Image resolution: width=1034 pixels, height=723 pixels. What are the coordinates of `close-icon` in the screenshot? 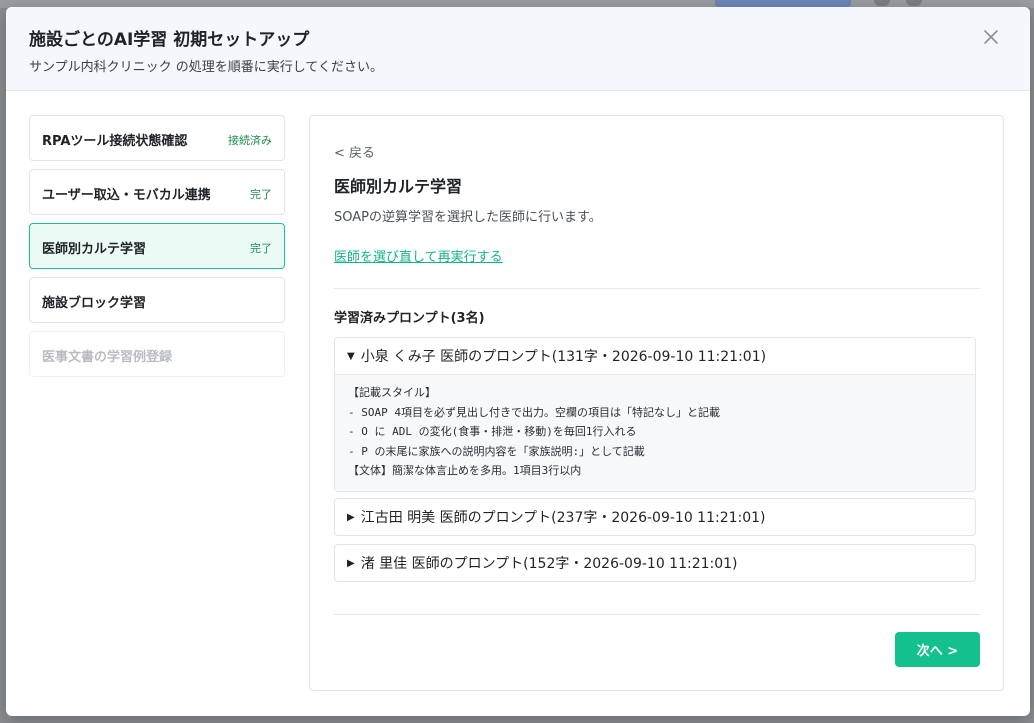 It's located at (991, 37).